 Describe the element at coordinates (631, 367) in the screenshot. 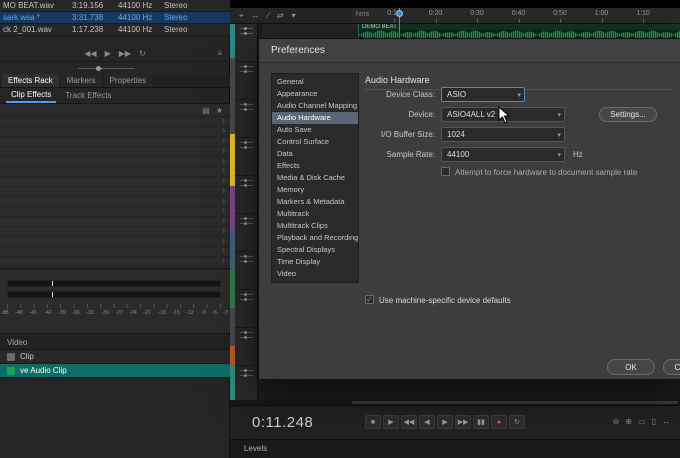

I see `ok-button: OK` at that location.